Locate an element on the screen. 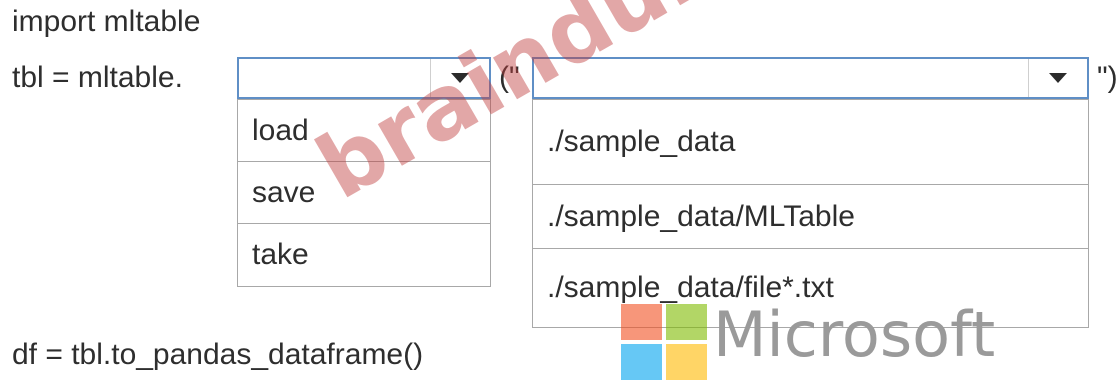  code-line-dataframe: df = tbl.to_pandas_dataframe() is located at coordinates (218, 354).